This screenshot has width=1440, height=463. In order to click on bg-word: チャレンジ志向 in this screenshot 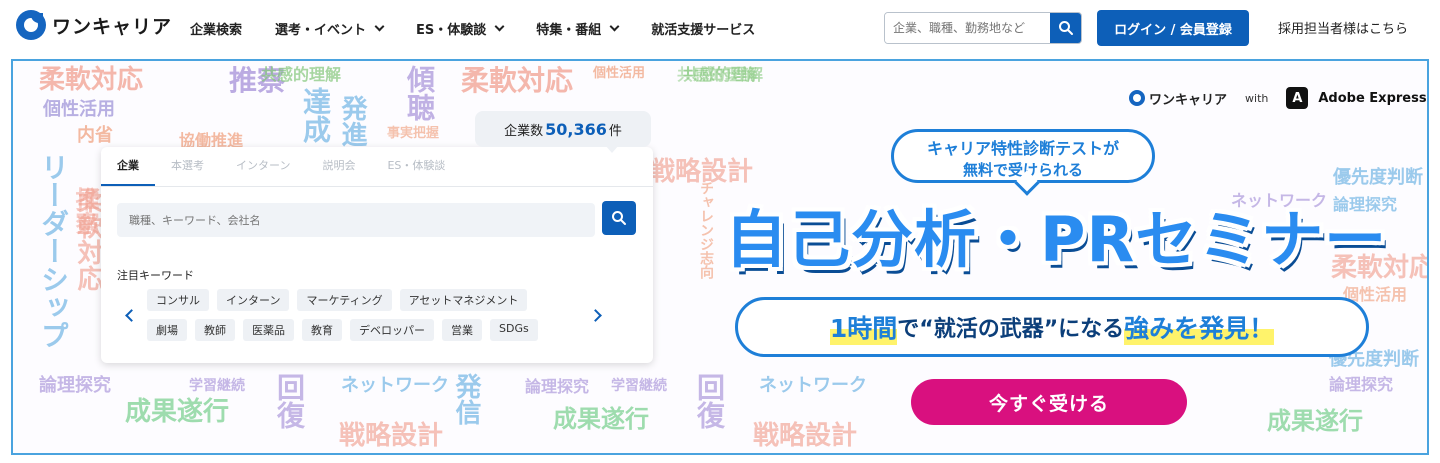, I will do `click(706, 230)`.